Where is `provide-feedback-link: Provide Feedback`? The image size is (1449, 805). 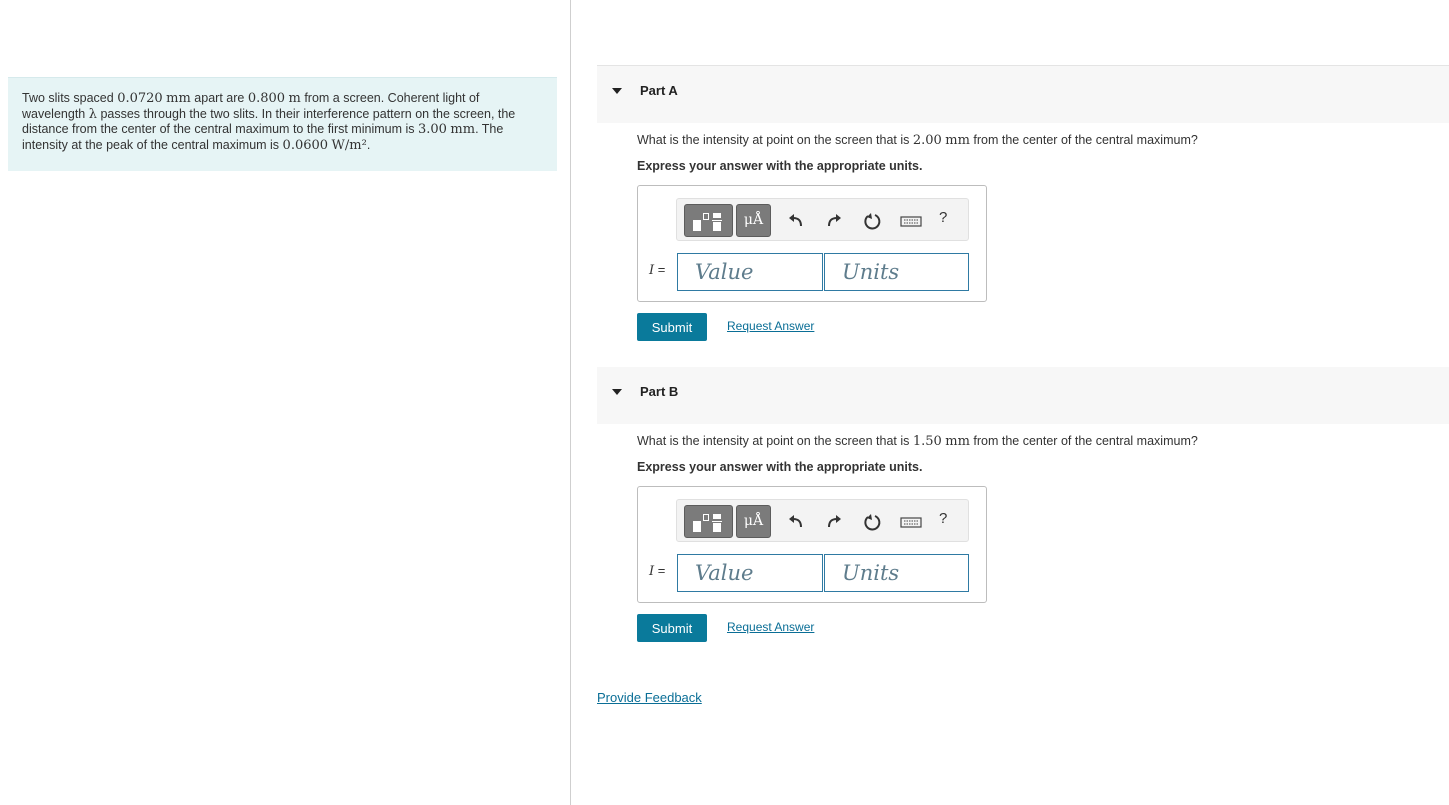
provide-feedback-link: Provide Feedback is located at coordinates (649, 697).